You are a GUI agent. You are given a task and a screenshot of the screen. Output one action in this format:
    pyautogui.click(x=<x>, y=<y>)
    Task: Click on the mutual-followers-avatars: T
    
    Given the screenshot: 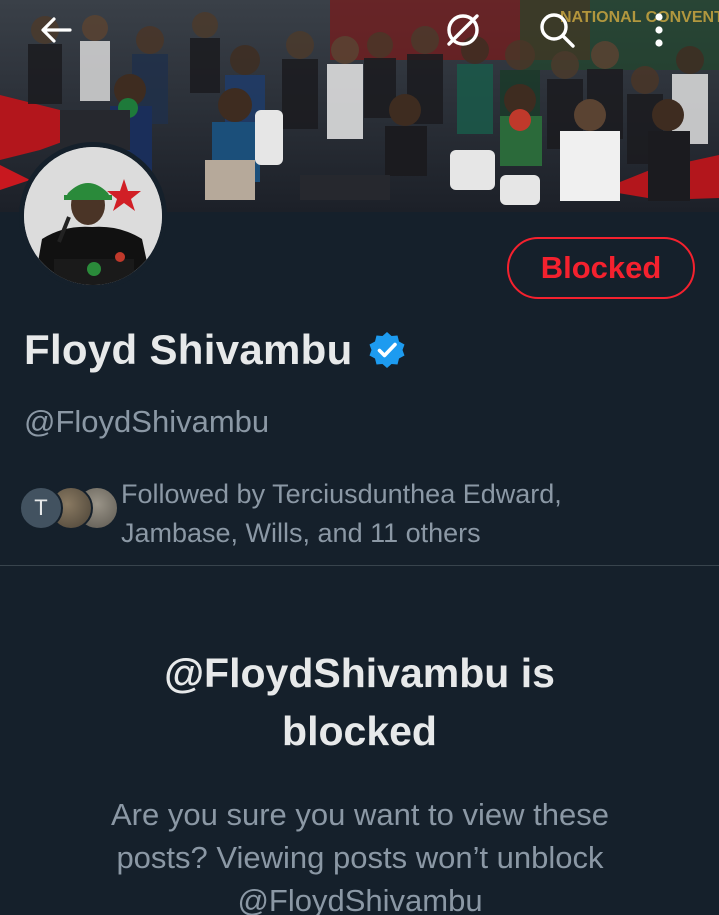 What is the action you would take?
    pyautogui.click(x=69, y=508)
    